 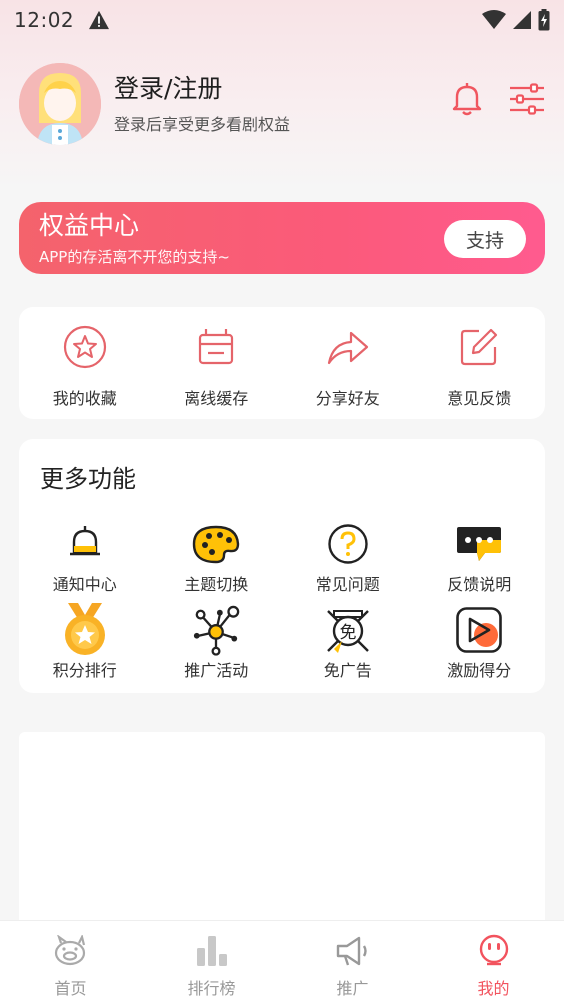 I want to click on sliders-icon, so click(x=527, y=99).